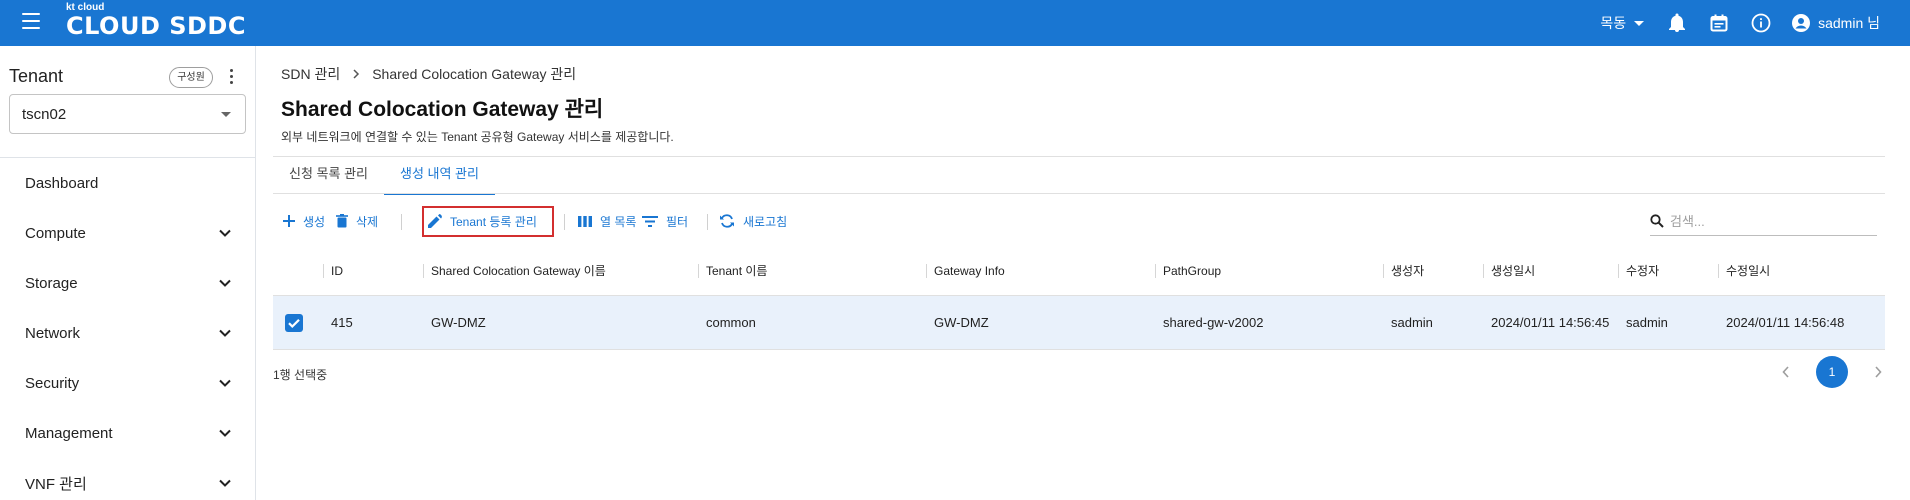 This screenshot has width=1910, height=500. What do you see at coordinates (1849, 23) in the screenshot?
I see `user-name: sadmin 님` at bounding box center [1849, 23].